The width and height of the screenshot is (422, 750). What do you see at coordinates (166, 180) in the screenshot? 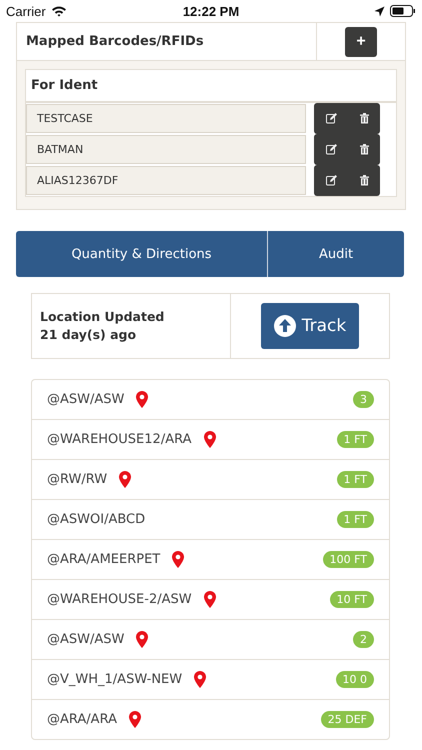
I see `barcode-field: ALIAS12367DF` at bounding box center [166, 180].